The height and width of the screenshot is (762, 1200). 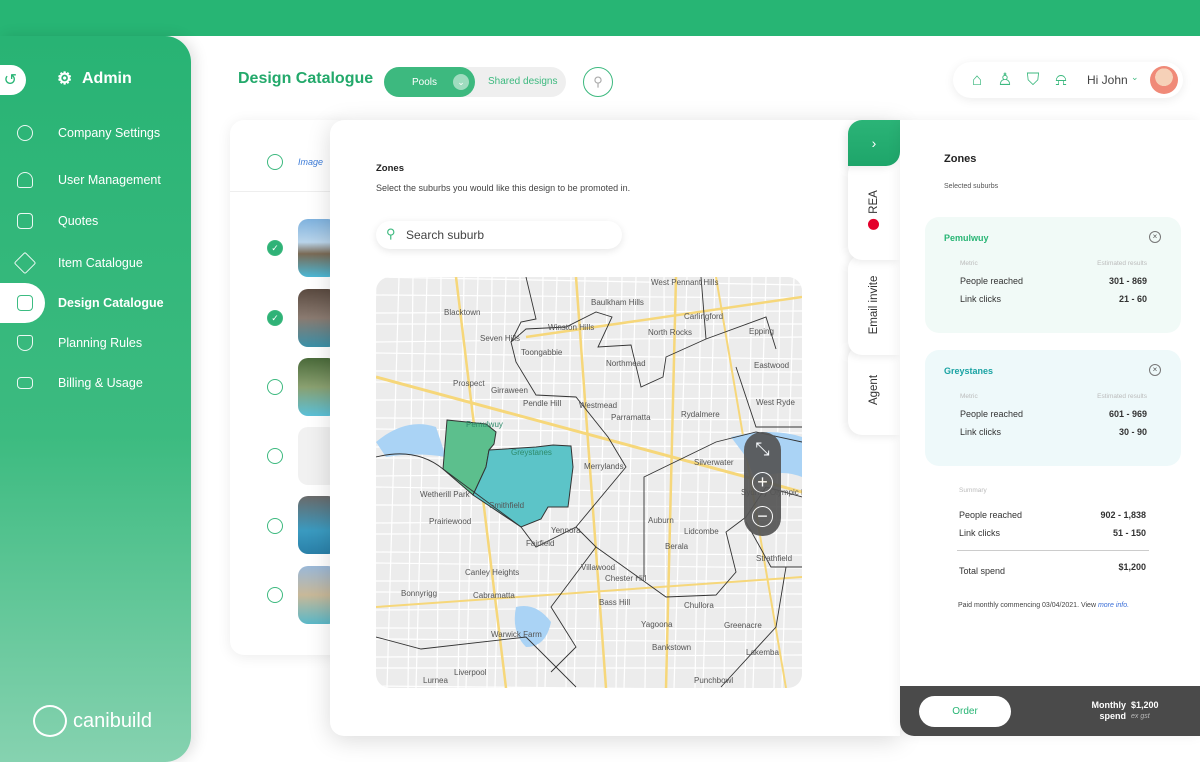 I want to click on divider, so click(x=1053, y=550).